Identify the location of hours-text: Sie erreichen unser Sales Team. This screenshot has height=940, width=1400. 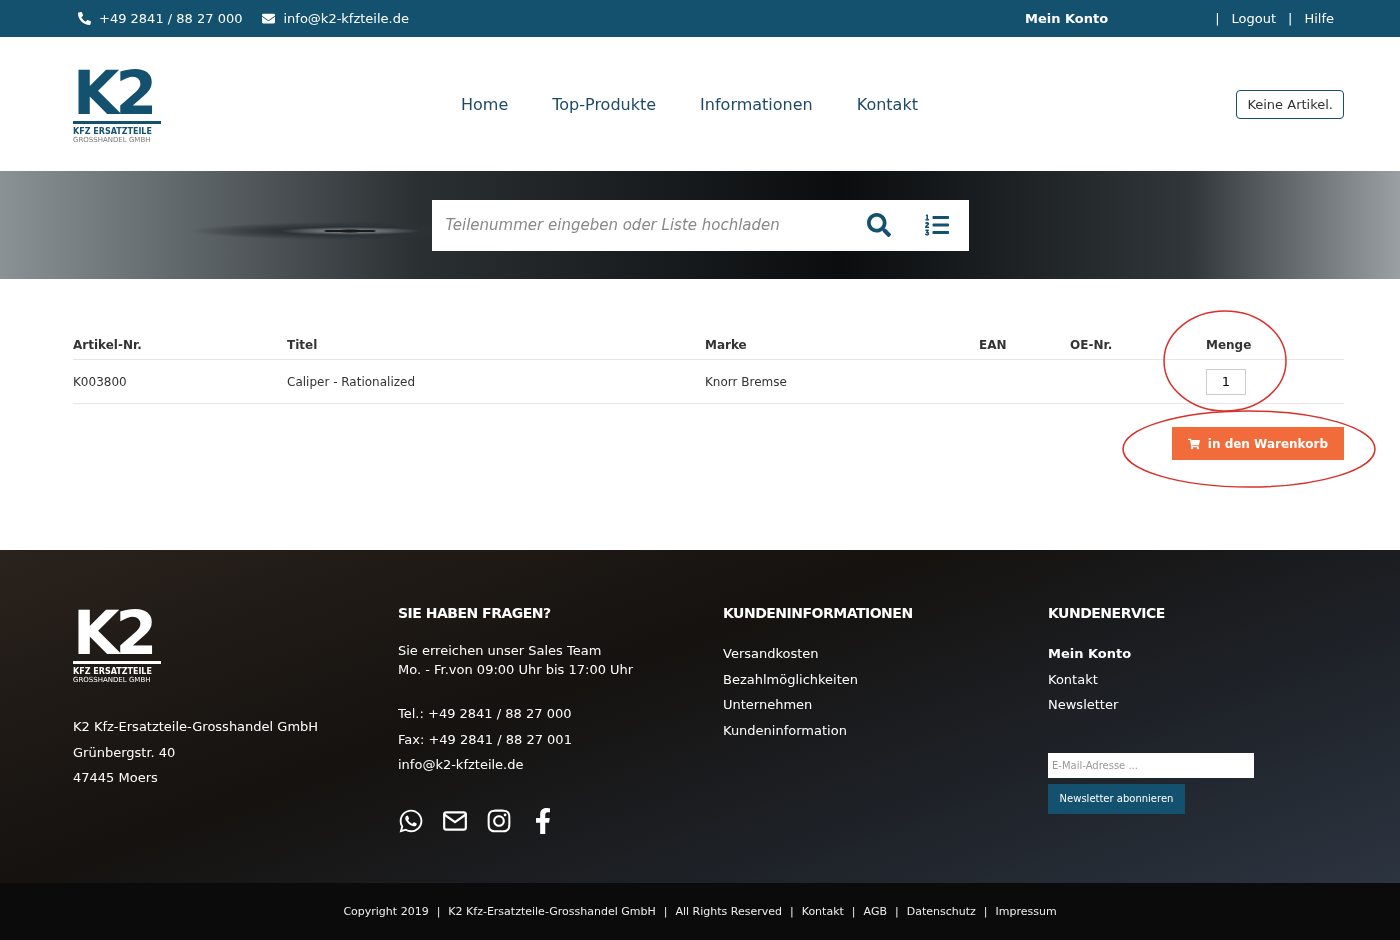
(500, 651).